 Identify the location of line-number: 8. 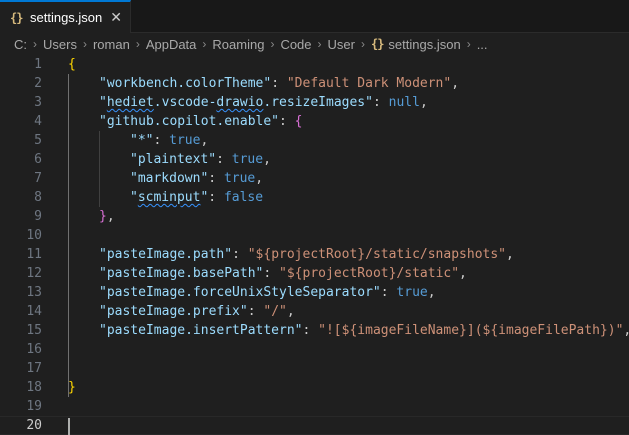
(38, 197).